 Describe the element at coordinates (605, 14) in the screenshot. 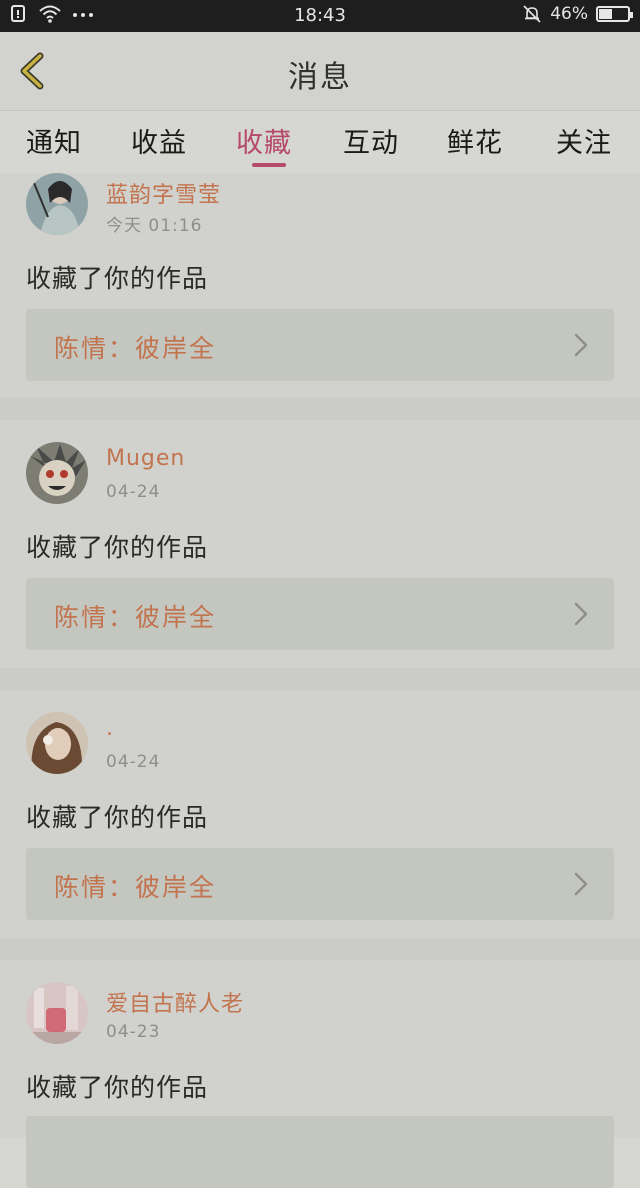

I see `battery-fill` at that location.